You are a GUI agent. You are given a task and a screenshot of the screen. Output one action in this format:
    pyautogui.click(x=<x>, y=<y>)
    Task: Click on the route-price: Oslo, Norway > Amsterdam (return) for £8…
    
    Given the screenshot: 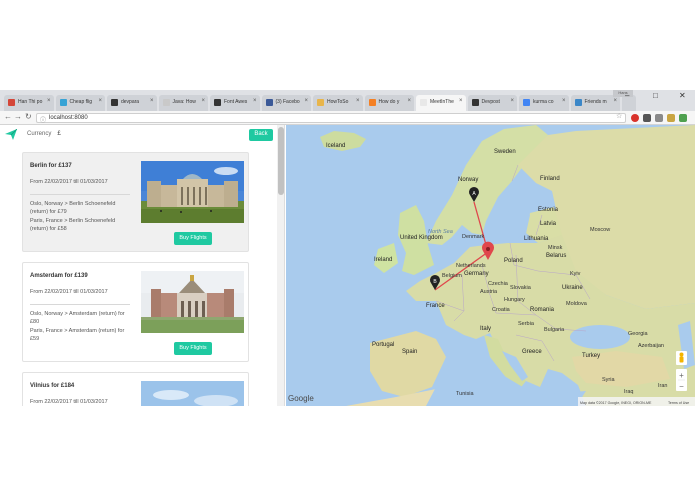 What is the action you would take?
    pyautogui.click(x=77, y=318)
    